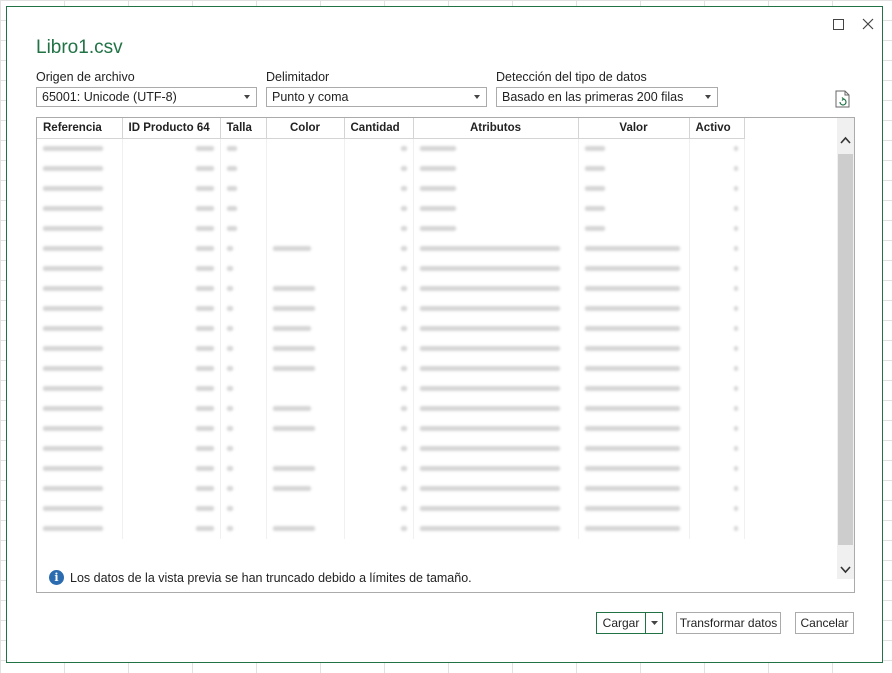  I want to click on maximize-button, so click(838, 24).